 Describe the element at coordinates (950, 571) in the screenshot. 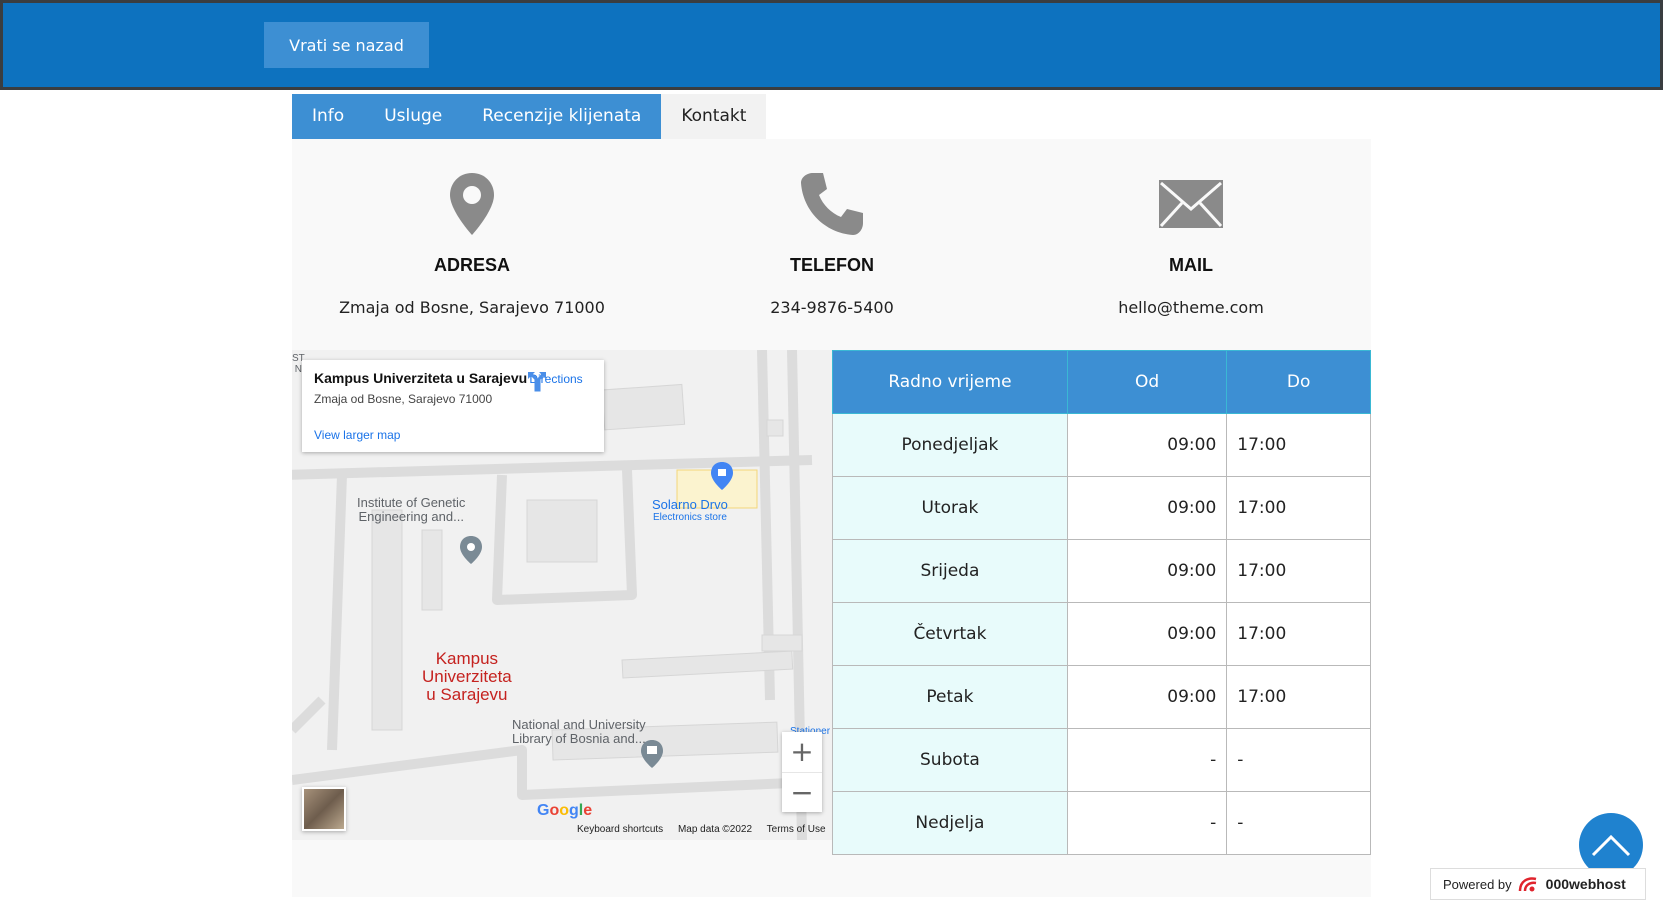

I see `day-cell: Srijeda` at that location.